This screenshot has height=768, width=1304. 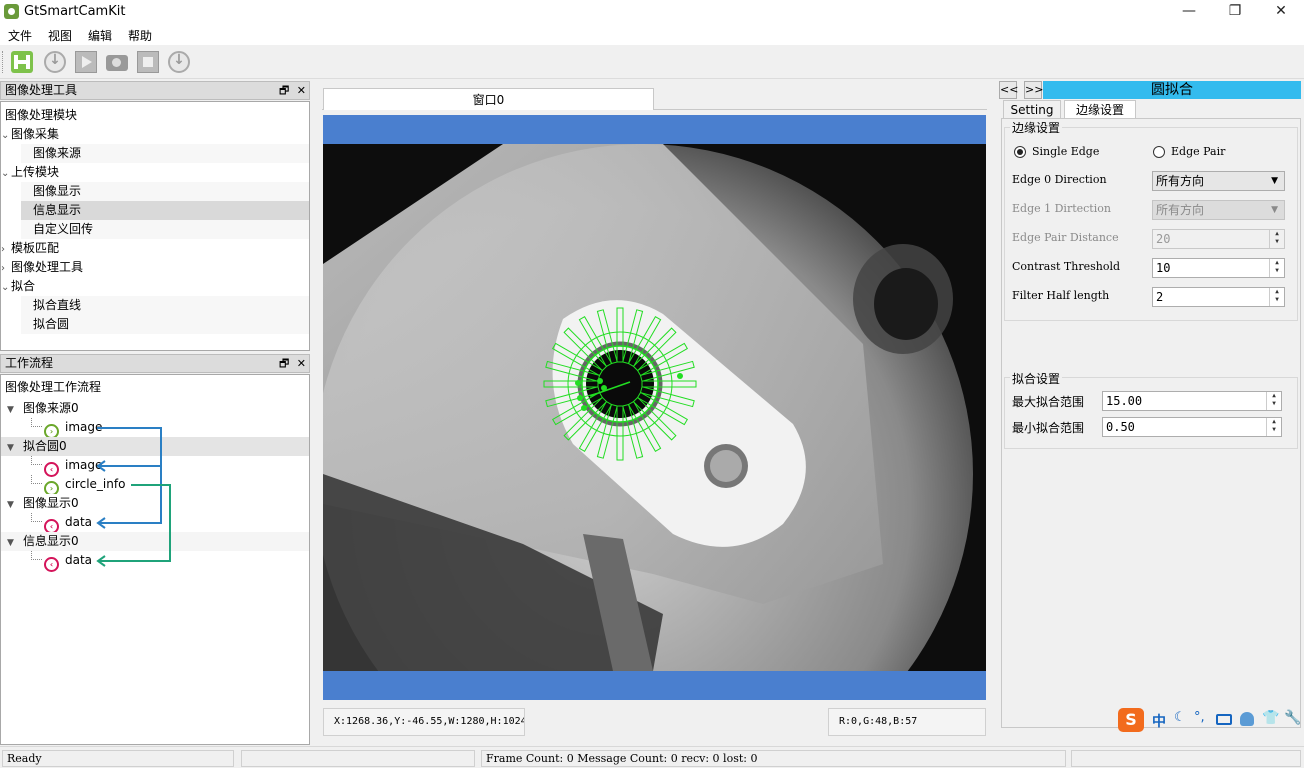 What do you see at coordinates (41, 115) in the screenshot?
I see `tool-item-label: 图像处理模块` at bounding box center [41, 115].